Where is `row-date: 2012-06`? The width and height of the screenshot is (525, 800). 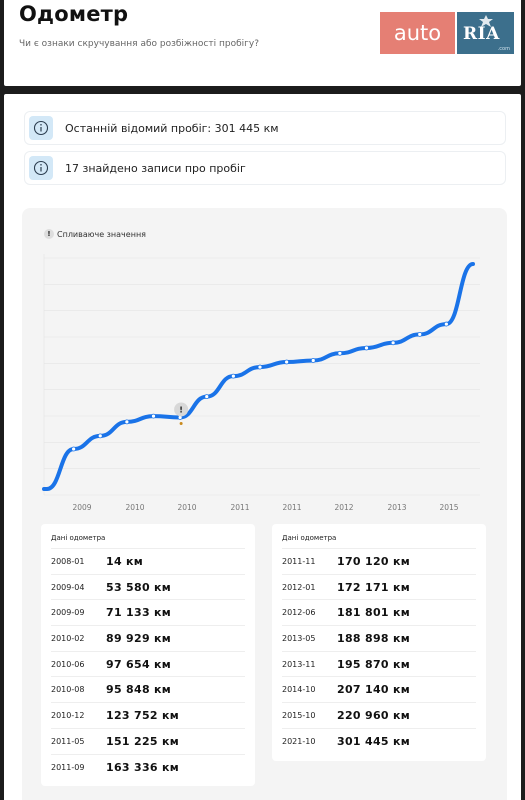
row-date: 2012-06 is located at coordinates (299, 613).